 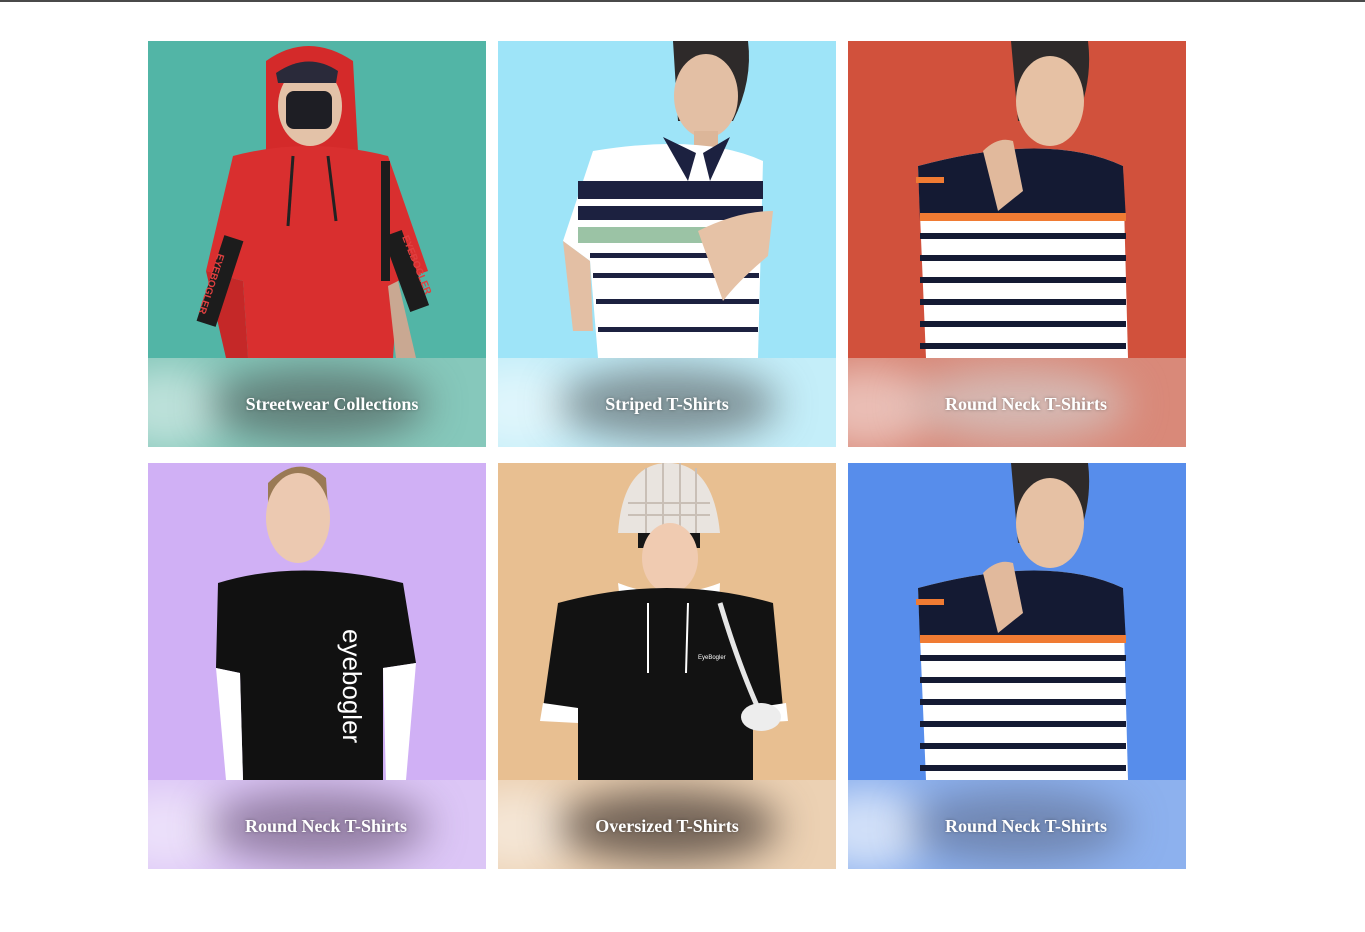 I want to click on category-card-striped: Striped T-Shirts, so click(x=667, y=244).